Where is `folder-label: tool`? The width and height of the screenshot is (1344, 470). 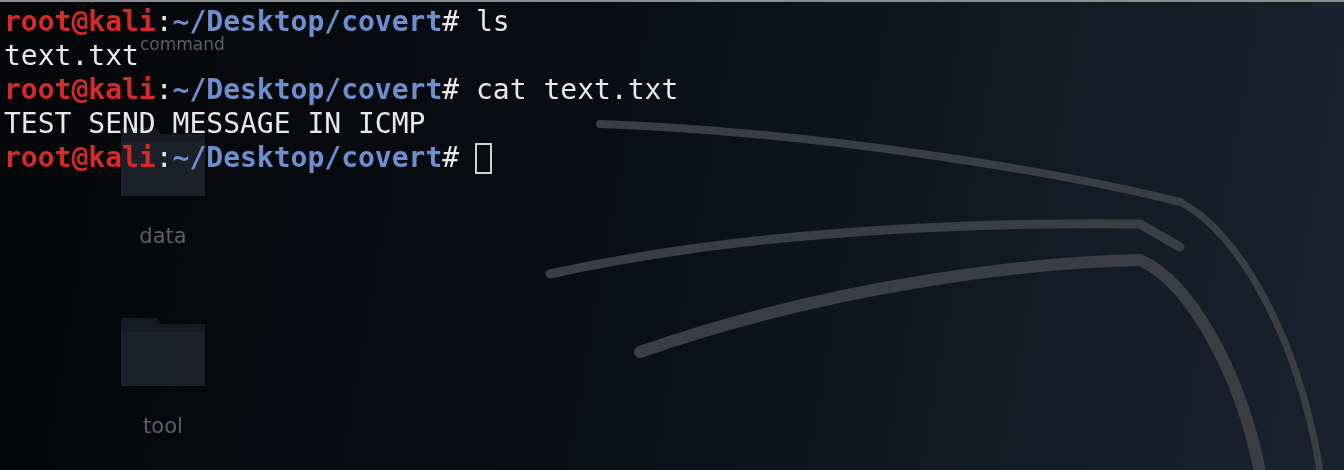
folder-label: tool is located at coordinates (163, 426).